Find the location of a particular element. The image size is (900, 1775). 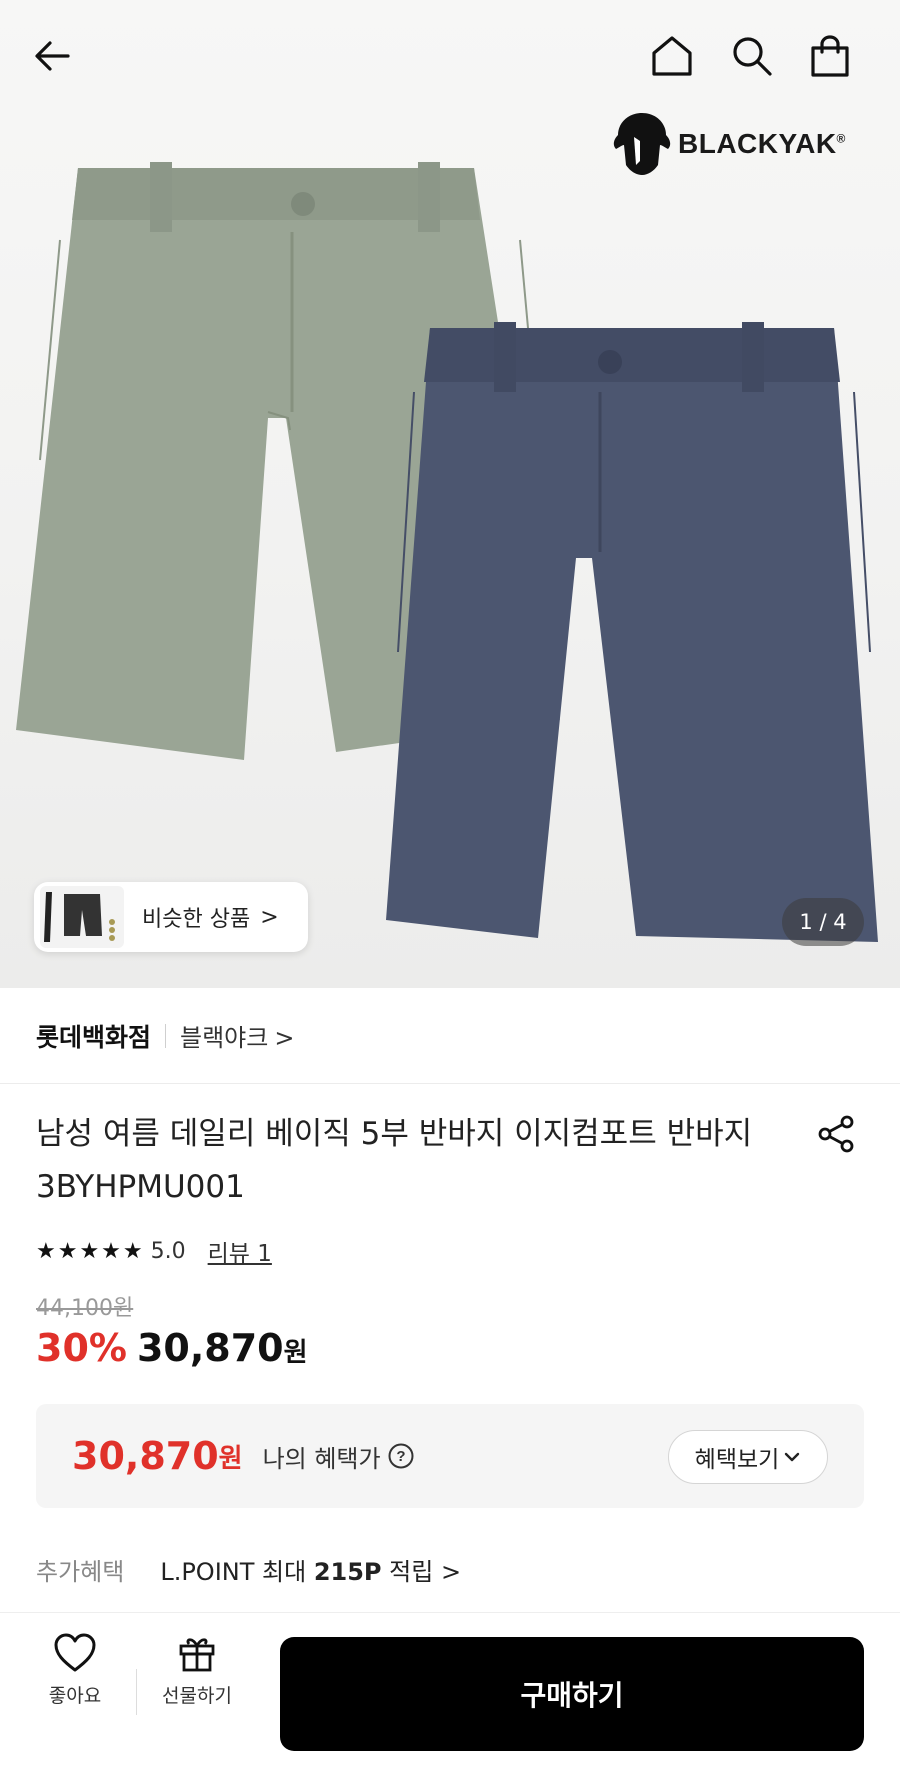

brand-link-label: 블랙야크 is located at coordinates (224, 1038).